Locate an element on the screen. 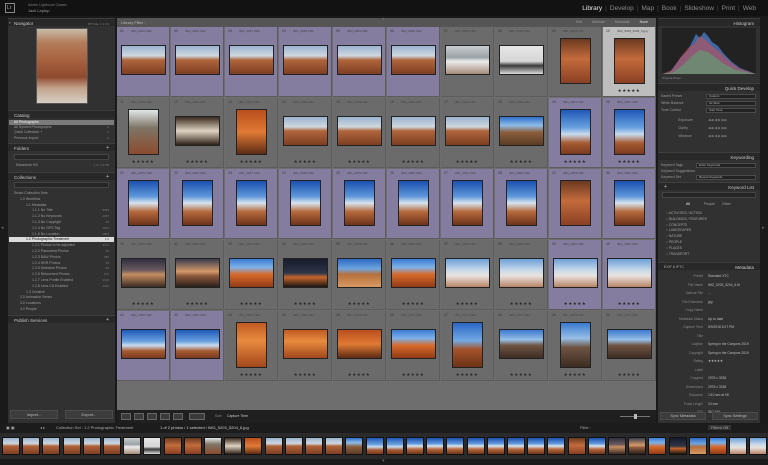  keyword-filter-tab-other: Other is located at coordinates (726, 204).